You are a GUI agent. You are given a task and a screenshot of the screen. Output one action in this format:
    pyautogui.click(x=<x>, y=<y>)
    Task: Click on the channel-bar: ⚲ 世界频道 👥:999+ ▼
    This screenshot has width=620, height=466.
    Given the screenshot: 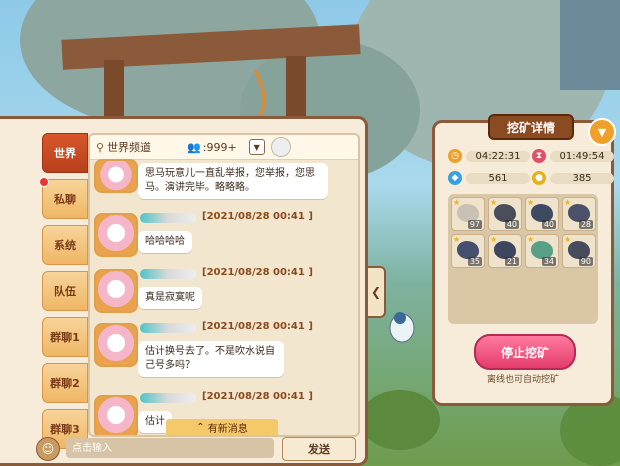 What is the action you would take?
    pyautogui.click(x=224, y=147)
    